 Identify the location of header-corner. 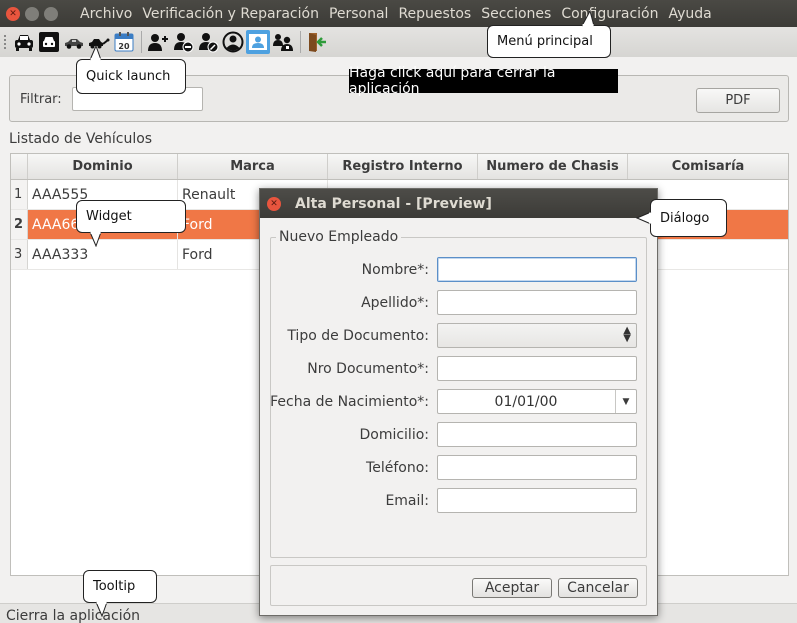
(19, 166).